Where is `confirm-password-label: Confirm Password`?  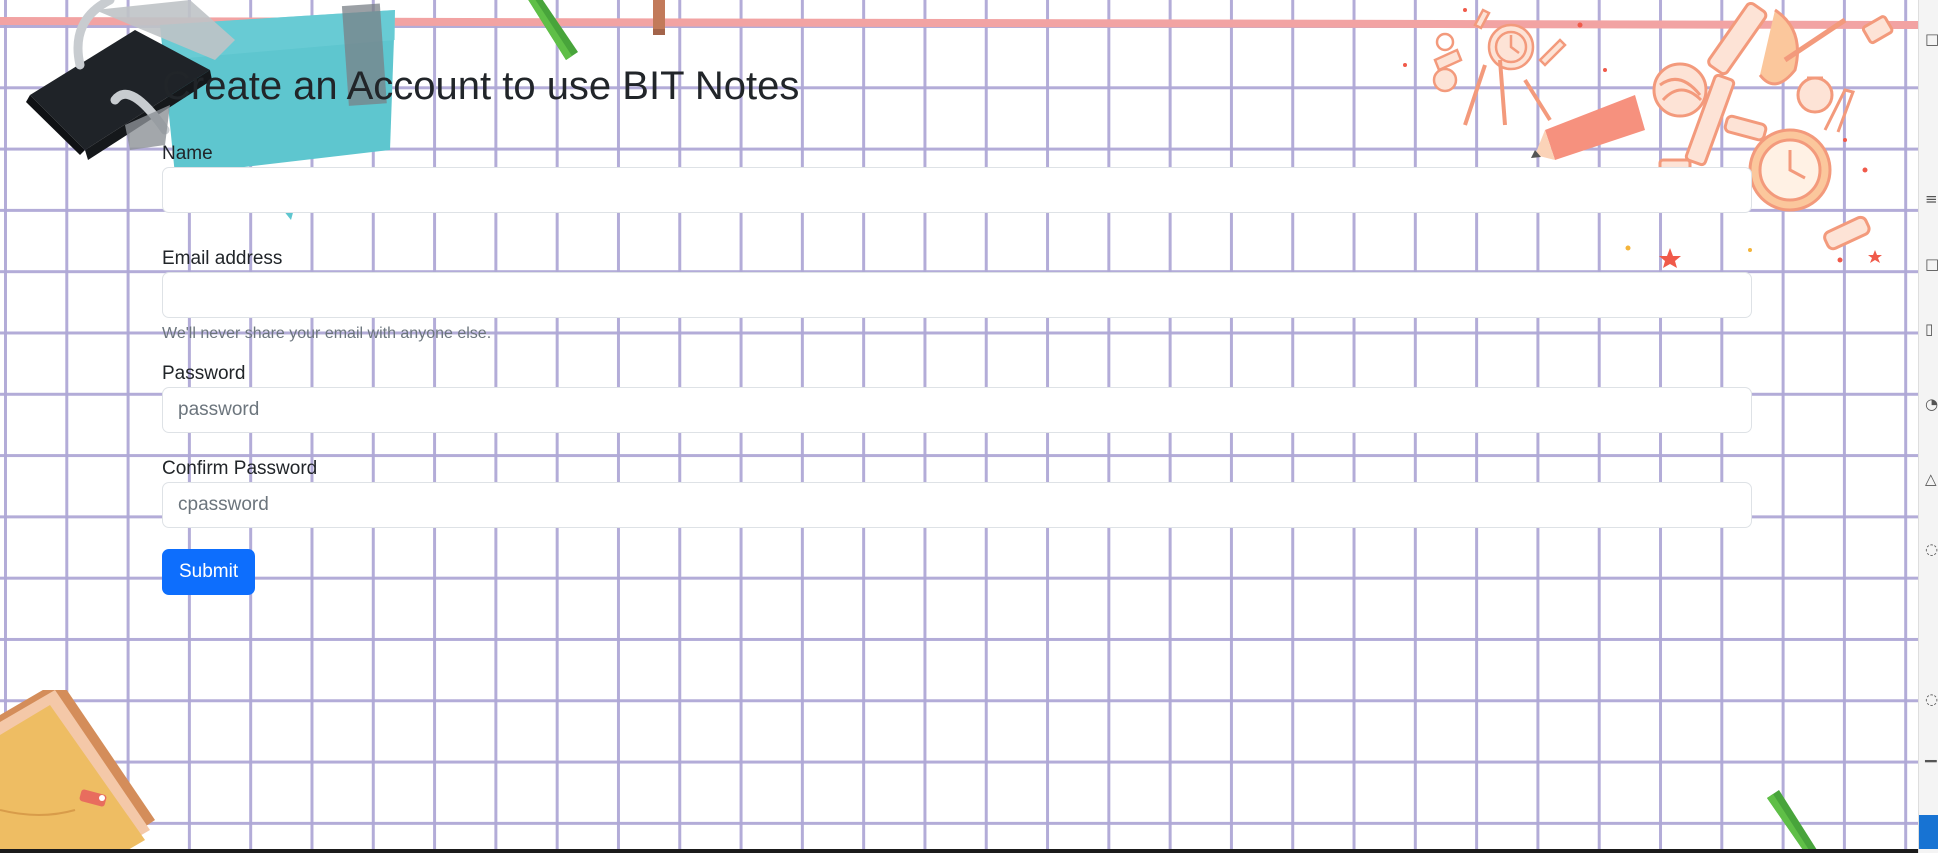
confirm-password-label: Confirm Password is located at coordinates (240, 468).